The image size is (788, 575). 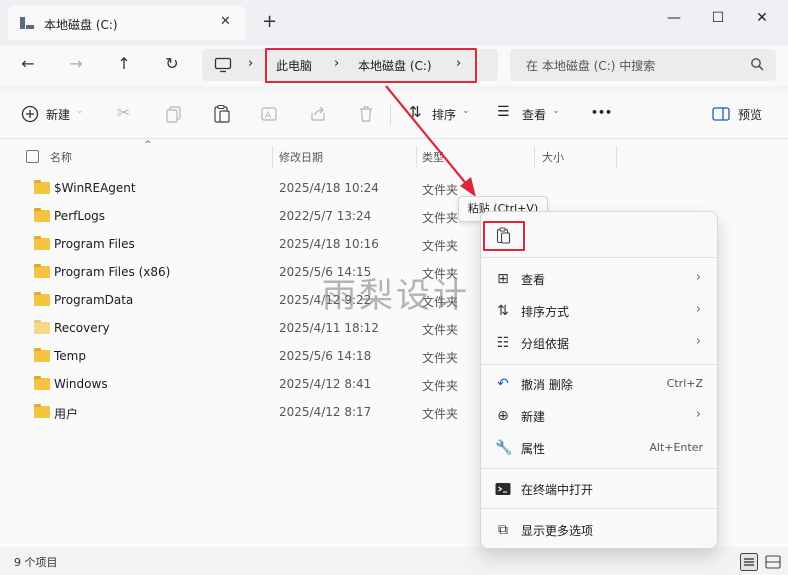 What do you see at coordinates (325, 412) in the screenshot?
I see `file-date: 2025/4/12 8:17` at bounding box center [325, 412].